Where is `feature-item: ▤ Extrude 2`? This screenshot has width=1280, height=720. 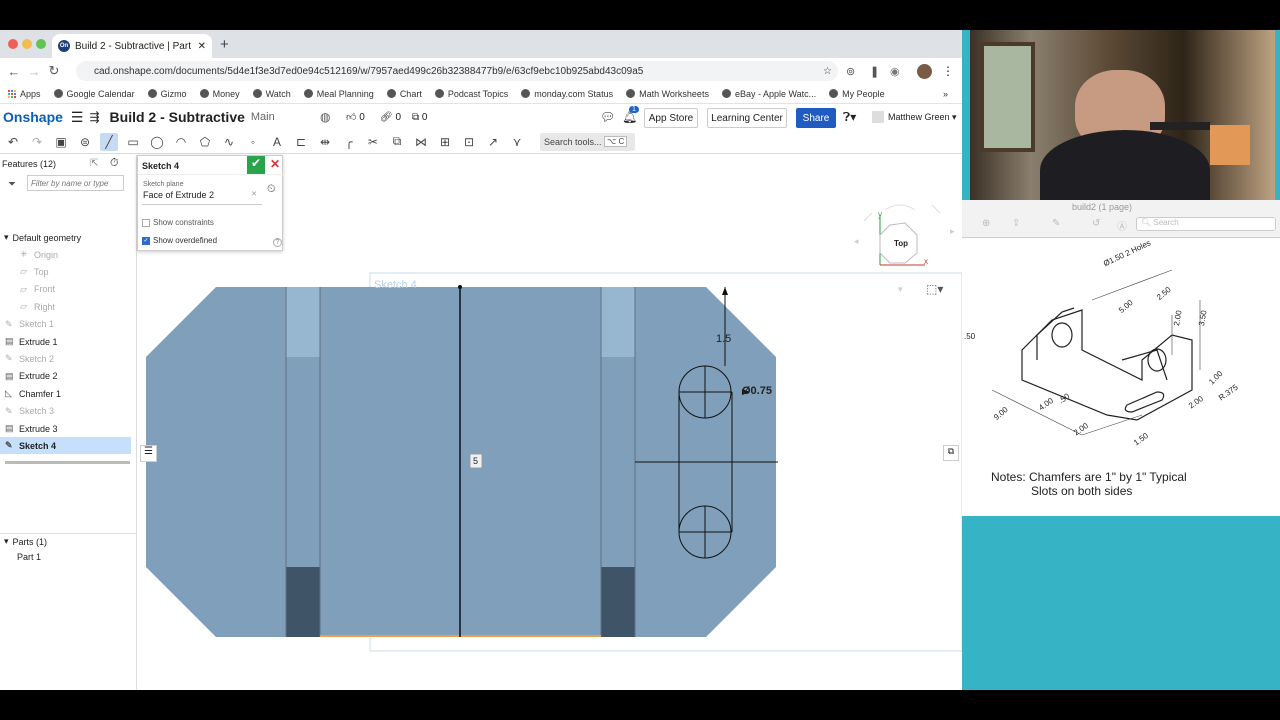 feature-item: ▤ Extrude 2 is located at coordinates (70, 376).